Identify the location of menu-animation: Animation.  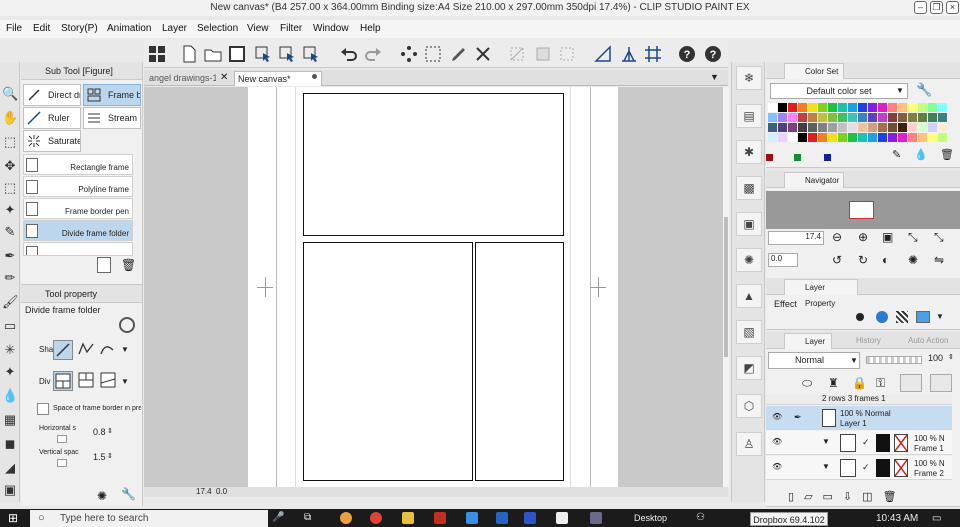
(129, 28).